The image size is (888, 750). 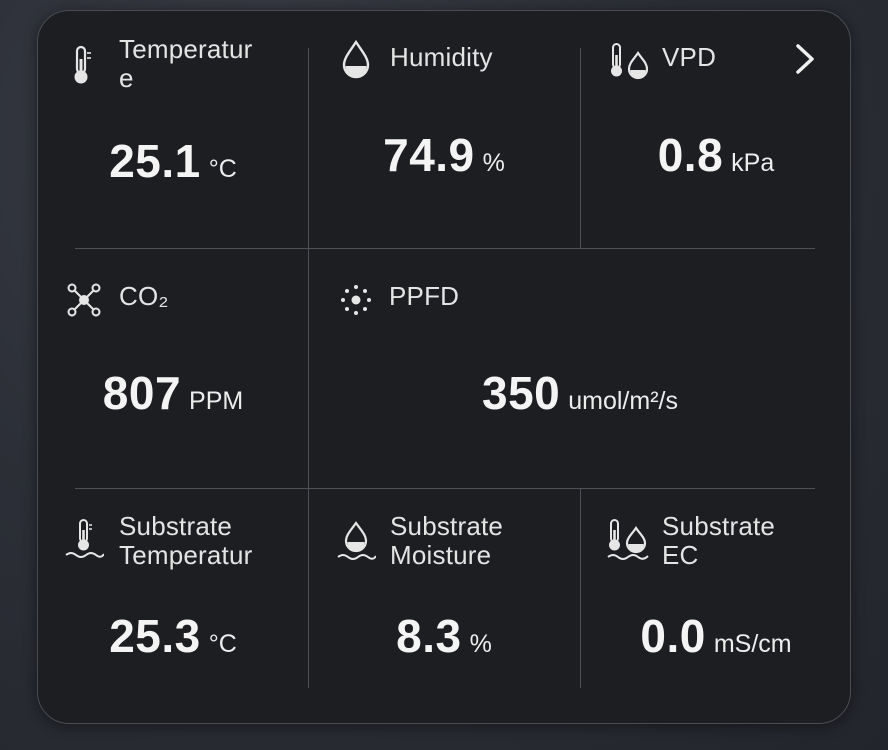 What do you see at coordinates (480, 644) in the screenshot?
I see `substrate-moisture-unit: %` at bounding box center [480, 644].